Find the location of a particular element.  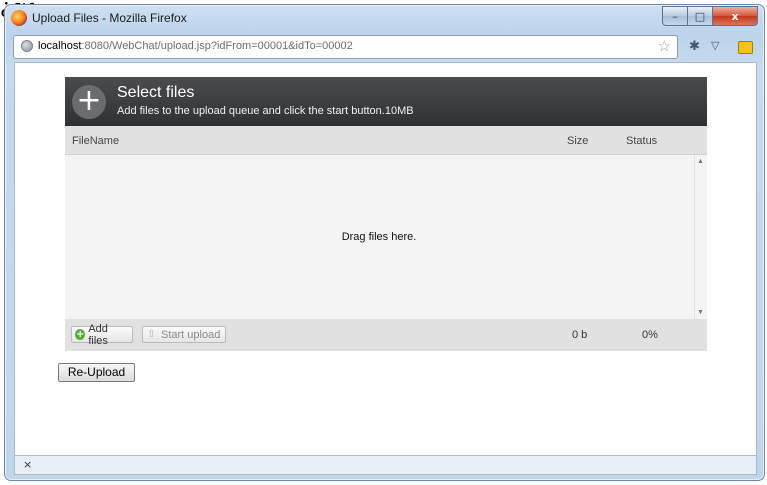

add-files-label: Add files is located at coordinates (98, 334).